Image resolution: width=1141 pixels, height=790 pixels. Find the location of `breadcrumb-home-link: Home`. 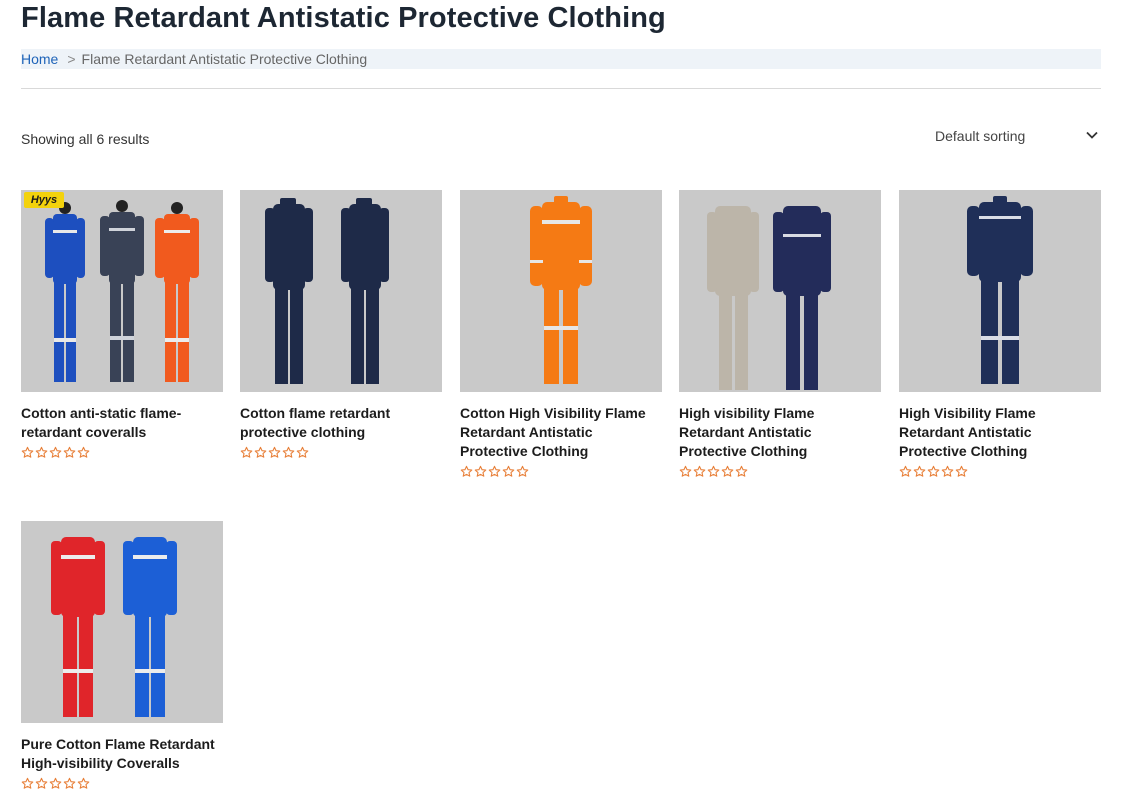

breadcrumb-home-link: Home is located at coordinates (39, 59).